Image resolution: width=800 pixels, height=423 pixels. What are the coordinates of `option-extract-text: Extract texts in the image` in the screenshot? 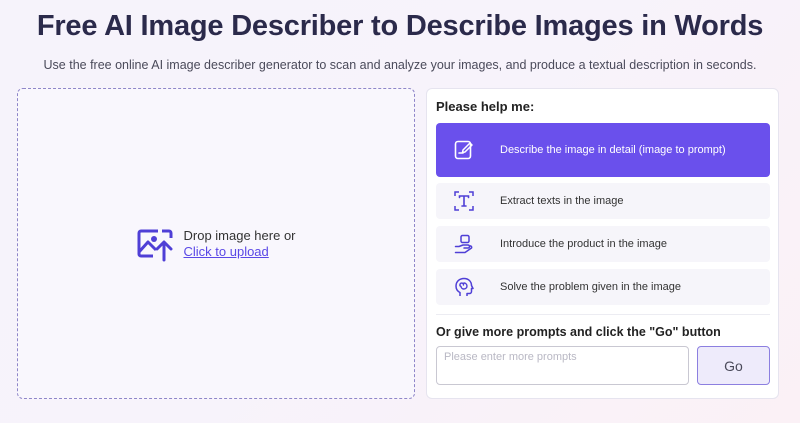 It's located at (603, 201).